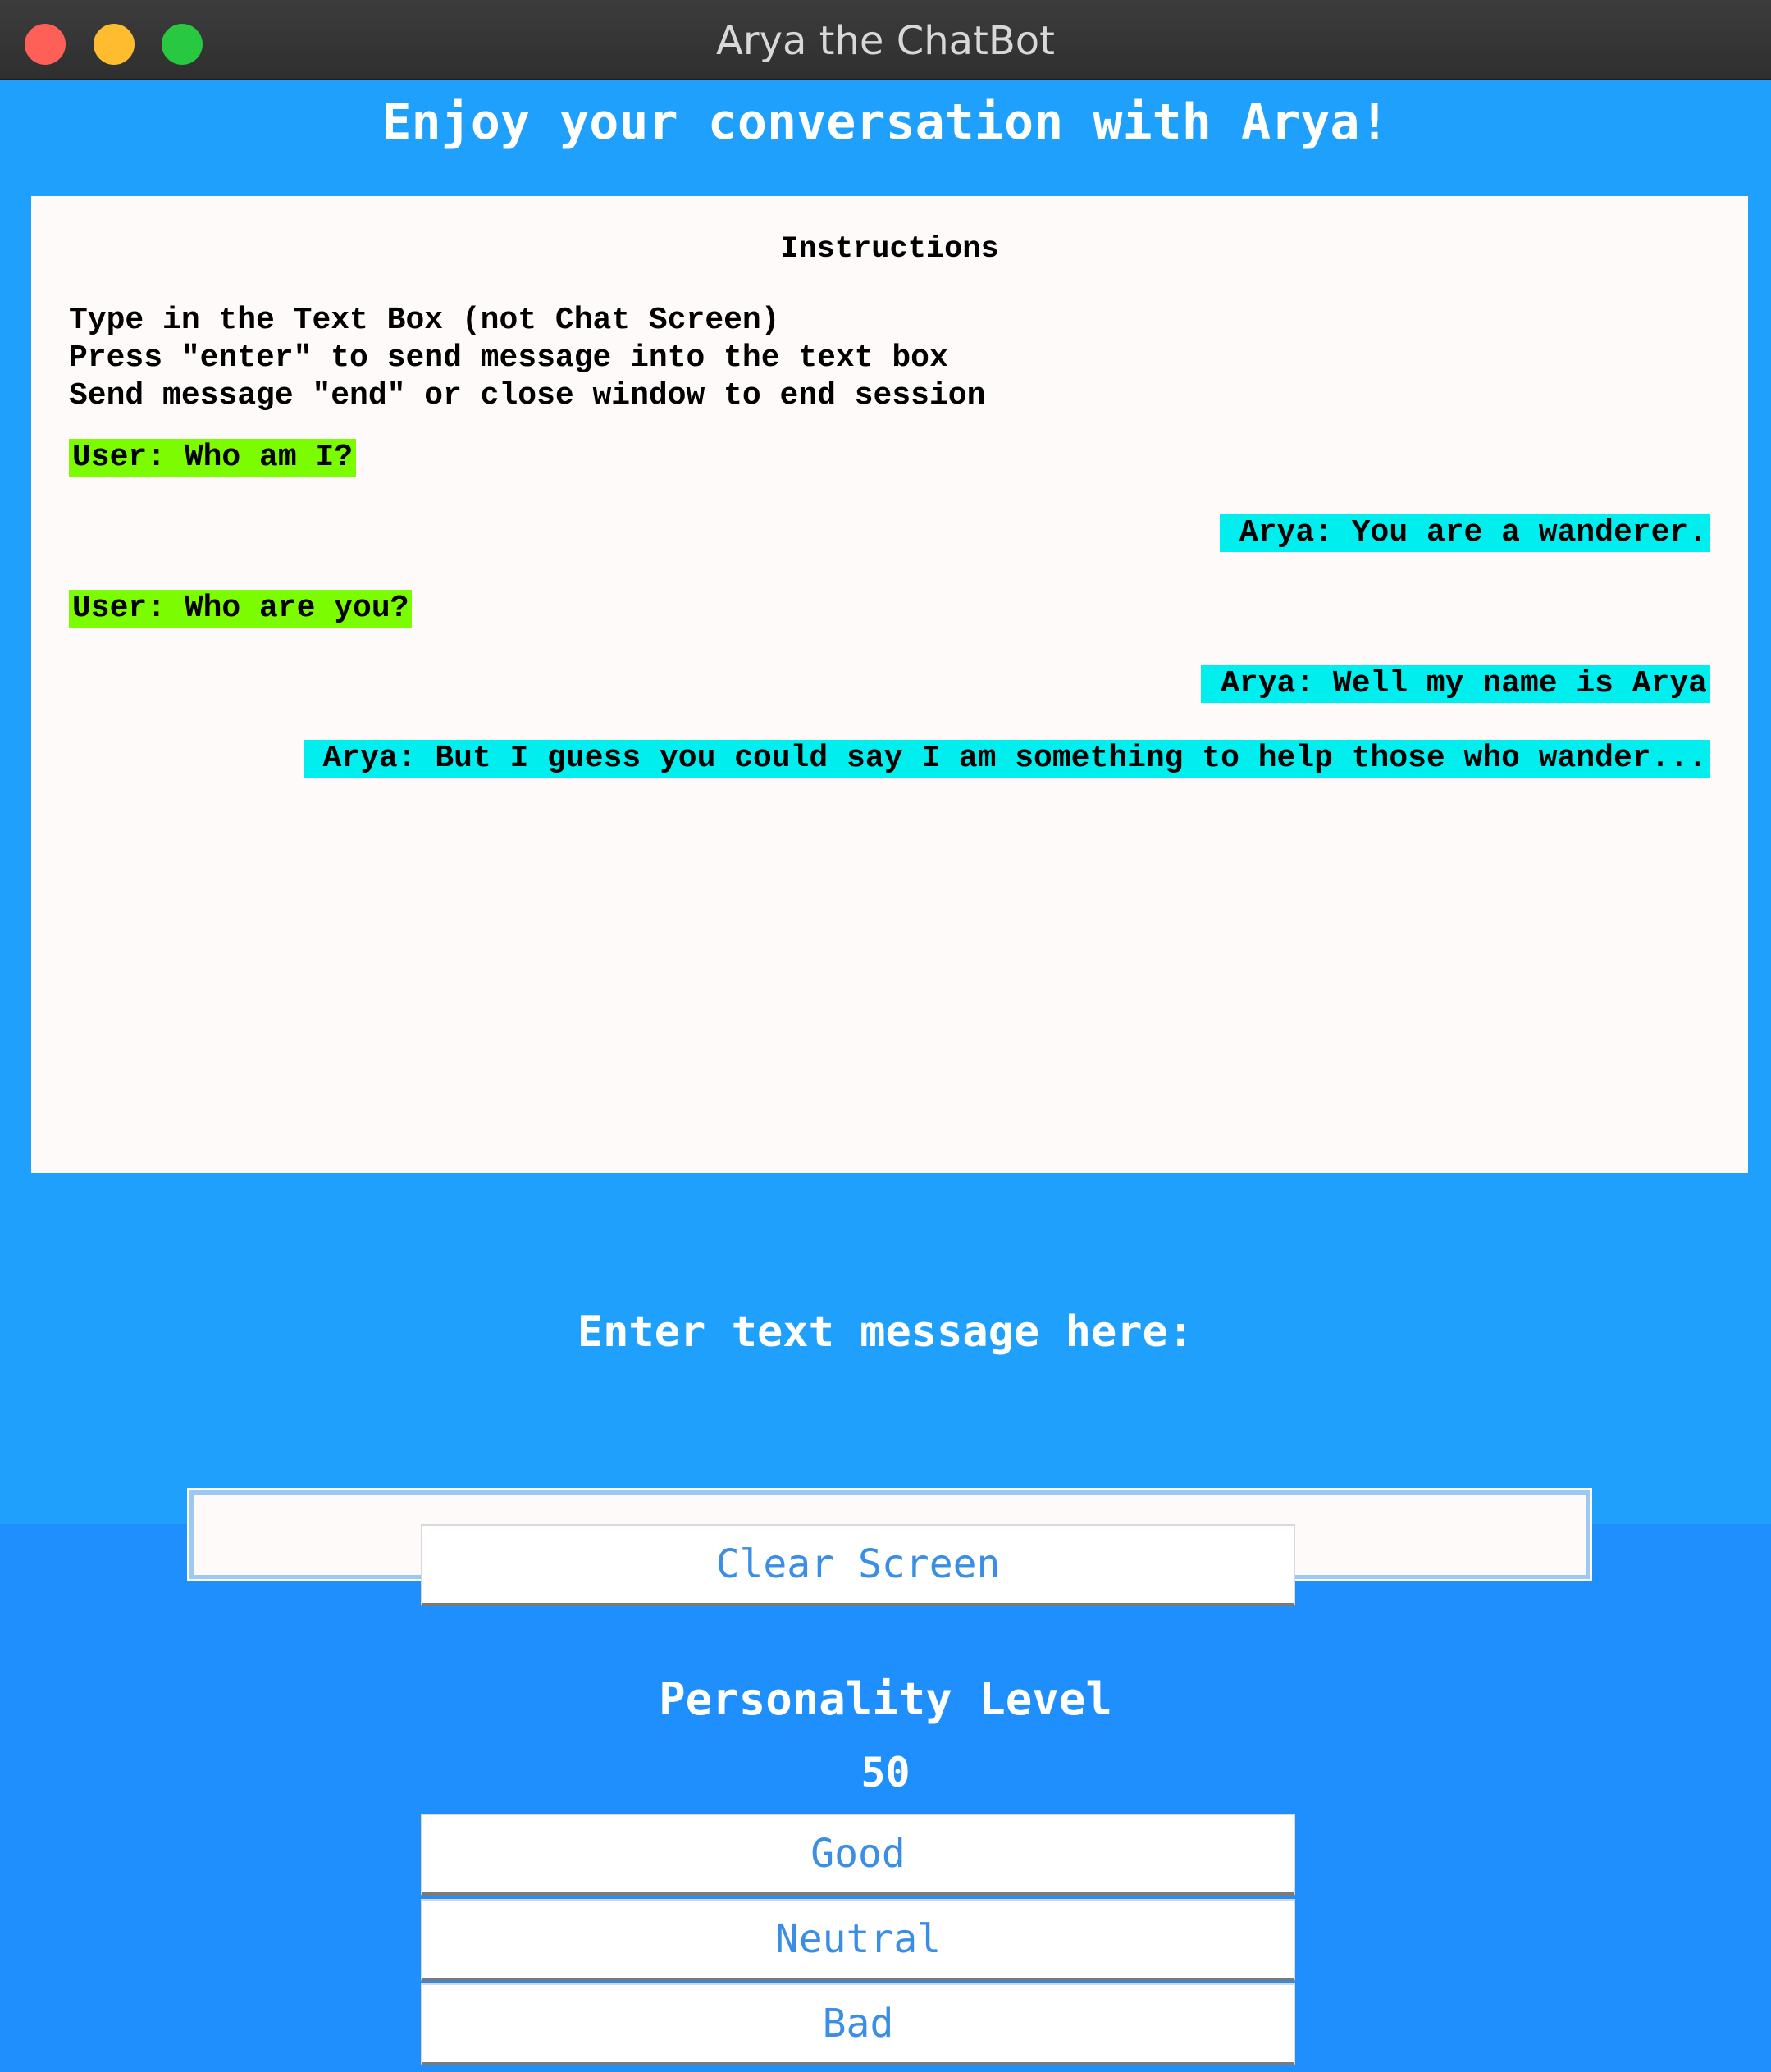 The height and width of the screenshot is (2072, 1771). What do you see at coordinates (885, 1699) in the screenshot?
I see `personality-level-label: Personality Level` at bounding box center [885, 1699].